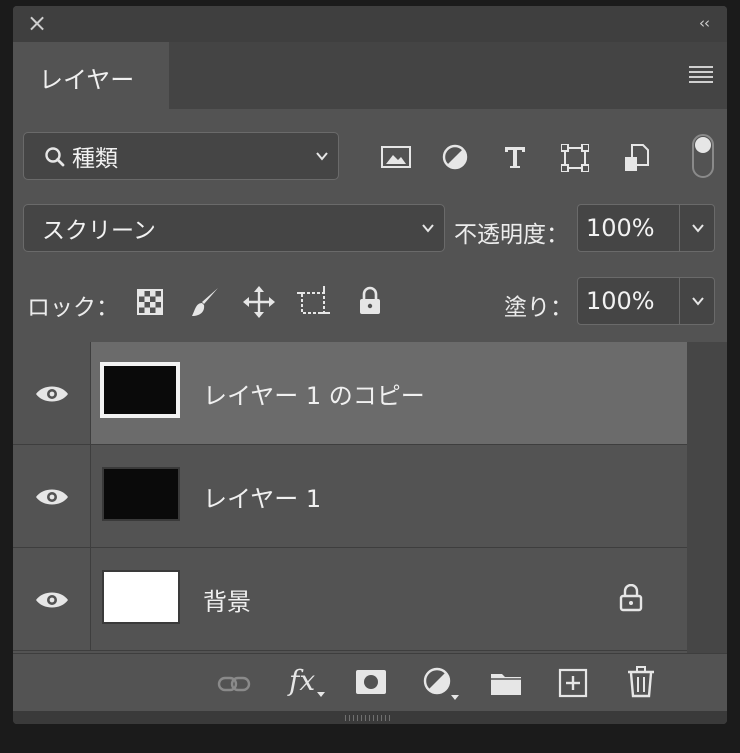 This screenshot has width=740, height=753. Describe the element at coordinates (55, 157) in the screenshot. I see `search-icon` at that location.